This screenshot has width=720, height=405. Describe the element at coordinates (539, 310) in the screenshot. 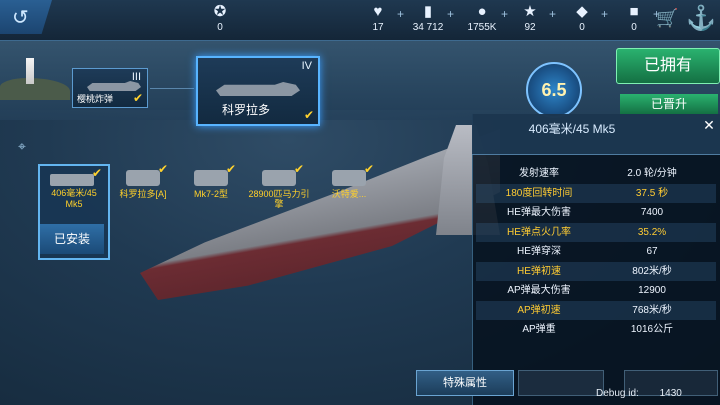

I see `stat-label: AP弹初速` at that location.